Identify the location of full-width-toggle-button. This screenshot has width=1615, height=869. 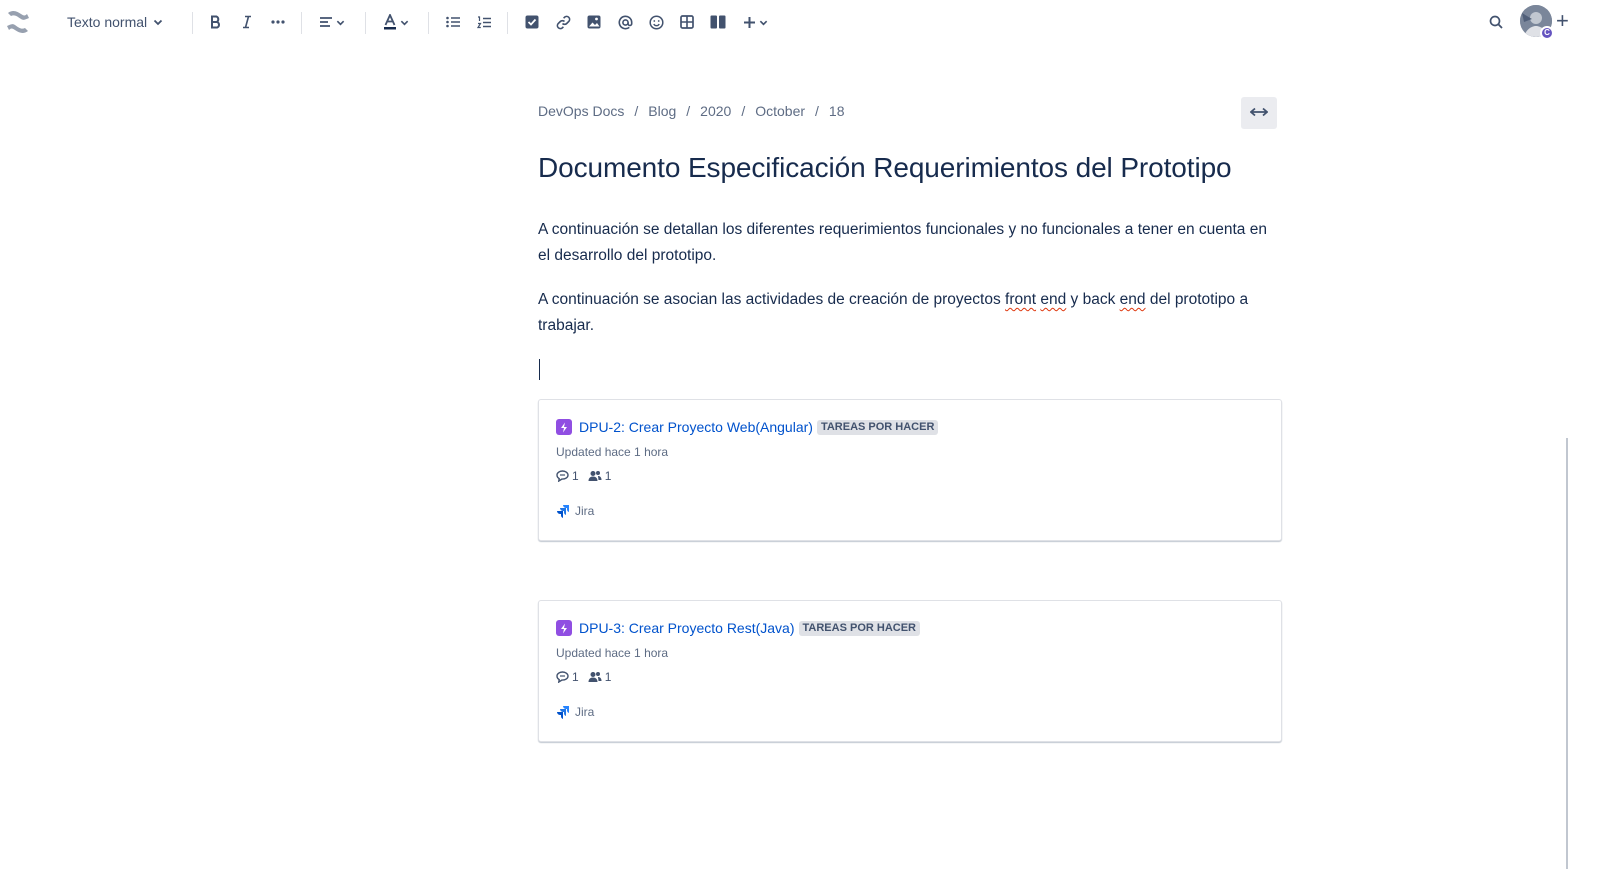
(1259, 113).